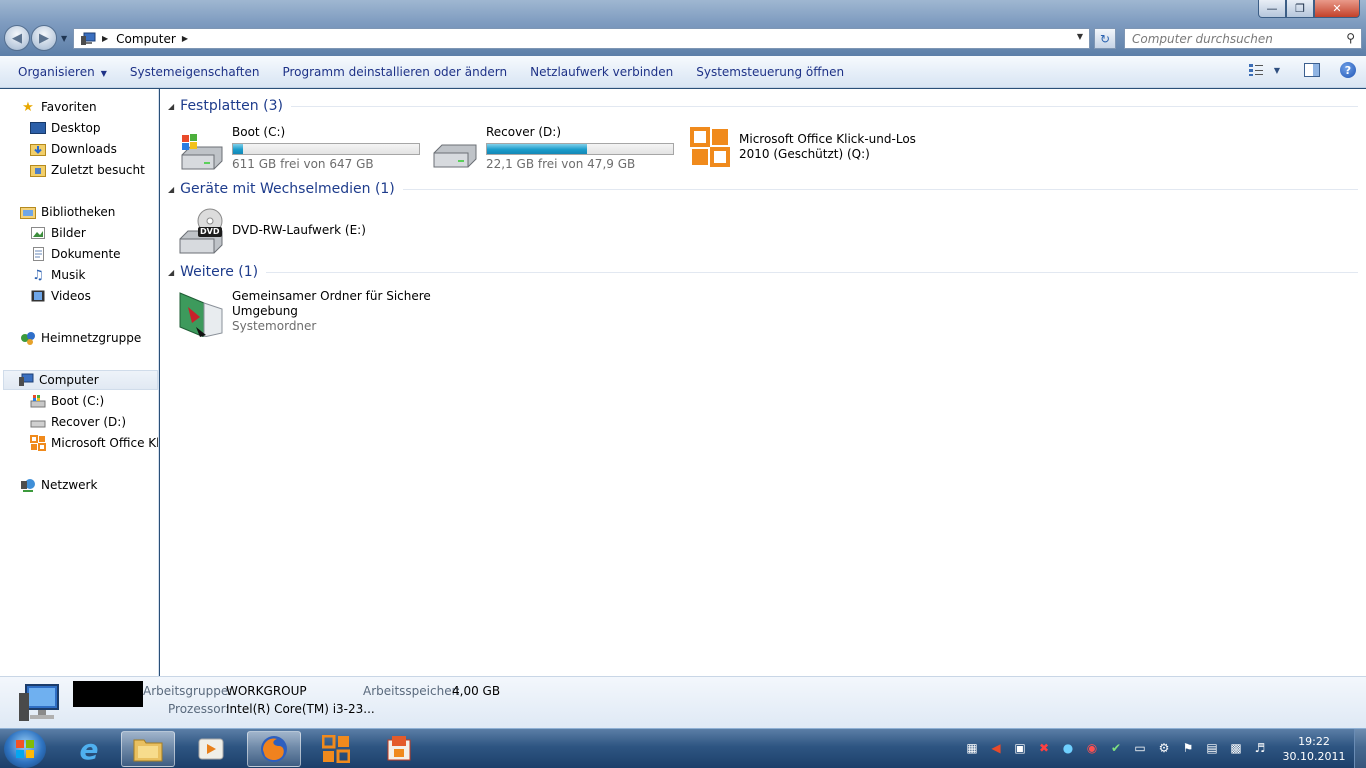 Image resolution: width=1366 pixels, height=768 pixels. What do you see at coordinates (1044, 748) in the screenshot?
I see `security-tray-icon: ✖` at bounding box center [1044, 748].